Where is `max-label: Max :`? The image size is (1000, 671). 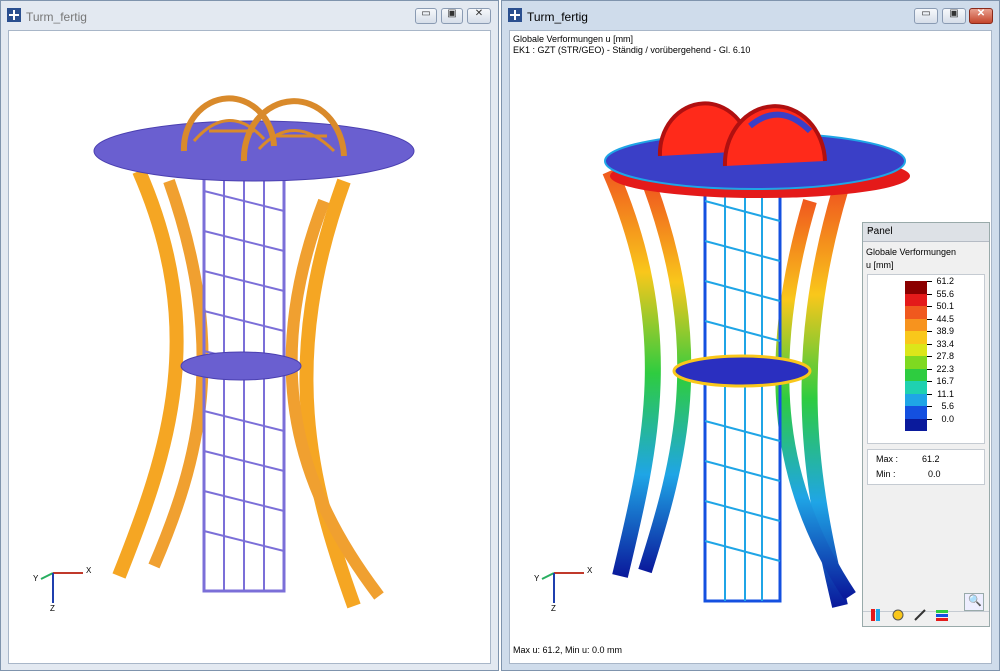
max-label: Max : is located at coordinates (887, 459).